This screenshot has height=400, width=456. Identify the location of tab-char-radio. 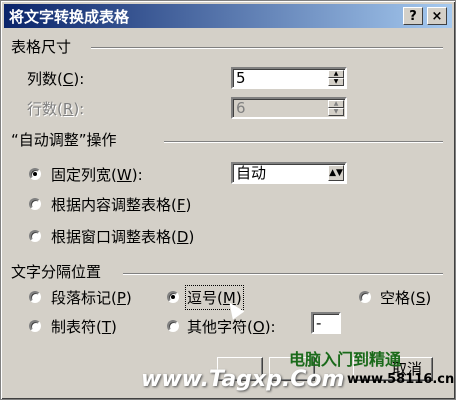
(35, 326).